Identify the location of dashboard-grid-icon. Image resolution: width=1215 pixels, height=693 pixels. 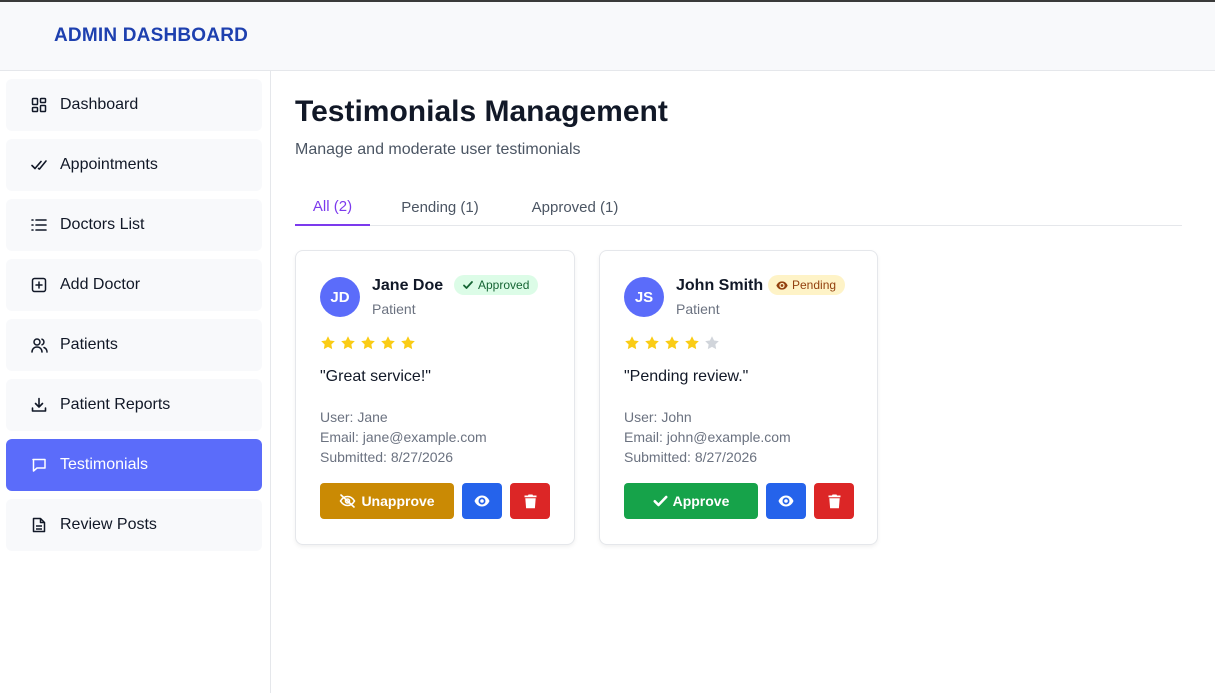
(39, 105).